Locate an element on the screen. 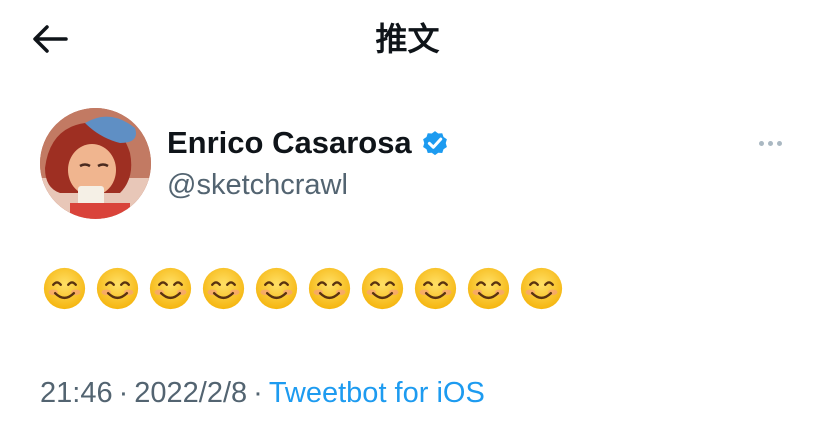 The image size is (815, 438). verified-badge-icon is located at coordinates (434, 143).